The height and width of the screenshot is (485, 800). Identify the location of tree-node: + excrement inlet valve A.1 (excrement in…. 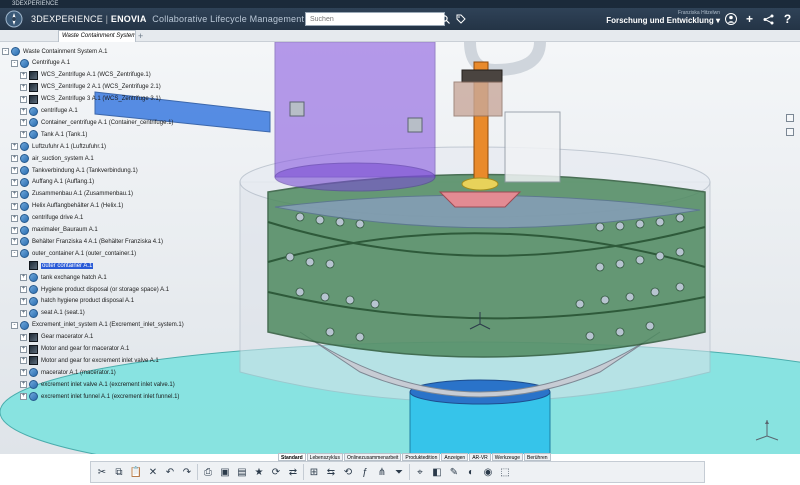
(97, 384).